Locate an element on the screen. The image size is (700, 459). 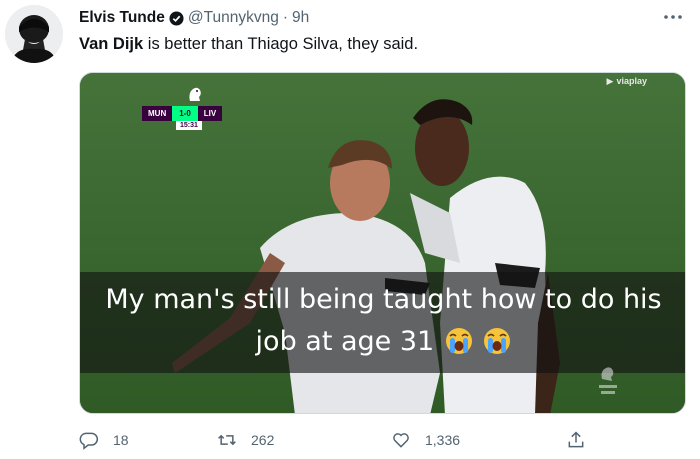
broadcaster-name: viaplay is located at coordinates (631, 81).